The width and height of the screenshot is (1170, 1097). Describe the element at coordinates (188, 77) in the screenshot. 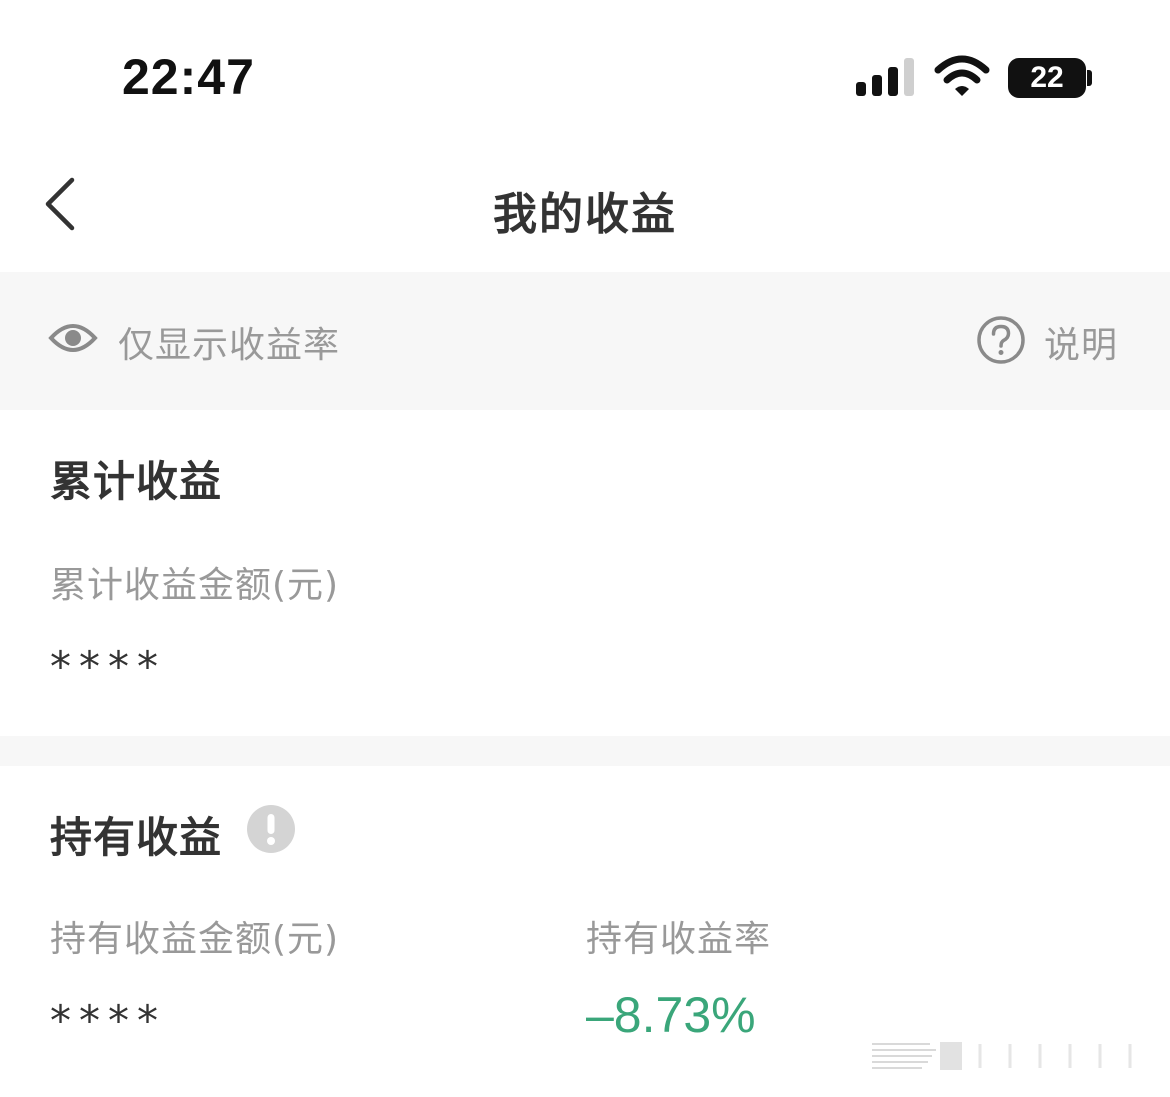

I see `status-time: 22:47` at that location.